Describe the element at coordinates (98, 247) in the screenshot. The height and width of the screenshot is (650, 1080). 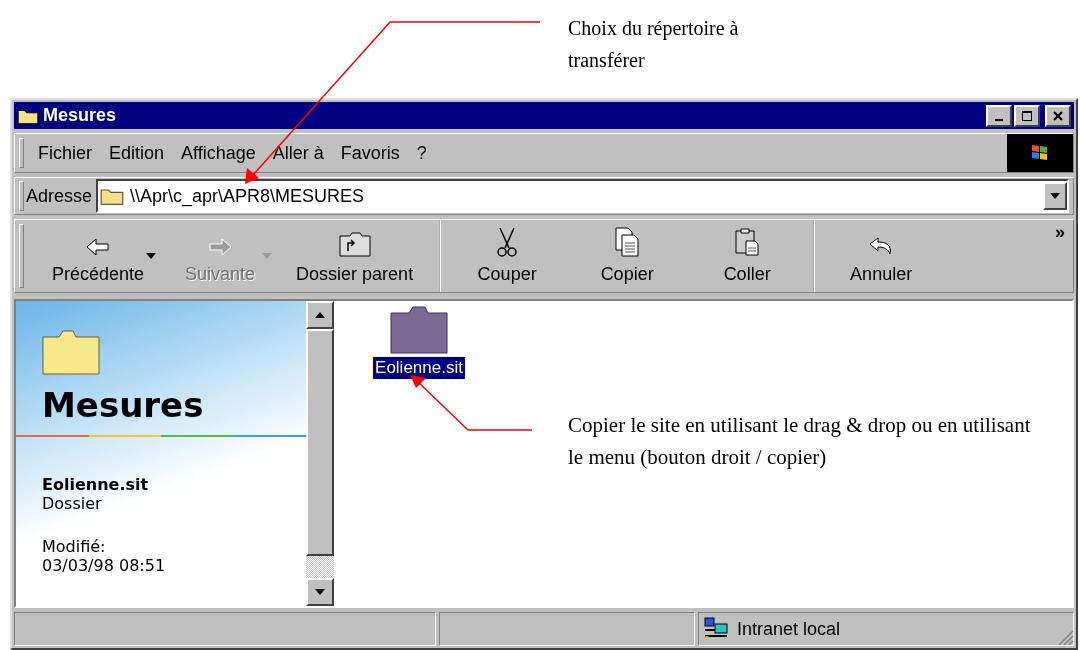
I see `back-arrow-icon` at that location.